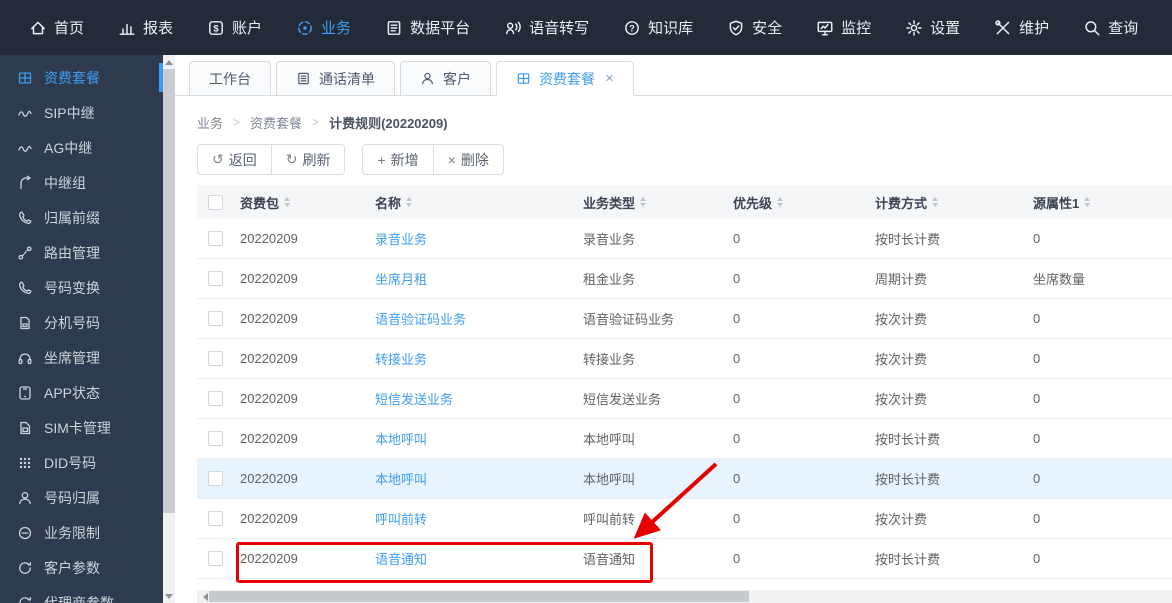 This screenshot has height=603, width=1172. What do you see at coordinates (468, 159) in the screenshot?
I see `delete-button: × 删除` at bounding box center [468, 159].